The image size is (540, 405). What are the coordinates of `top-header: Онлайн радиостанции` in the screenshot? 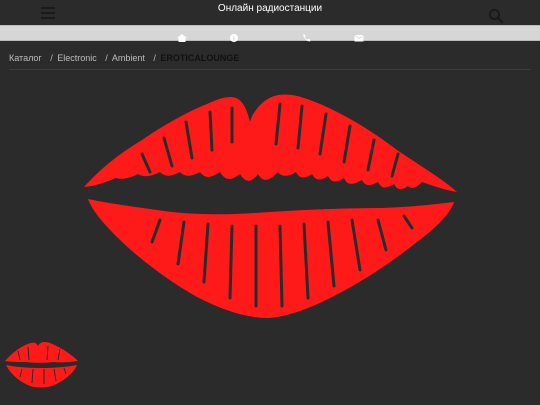 It's located at (270, 12).